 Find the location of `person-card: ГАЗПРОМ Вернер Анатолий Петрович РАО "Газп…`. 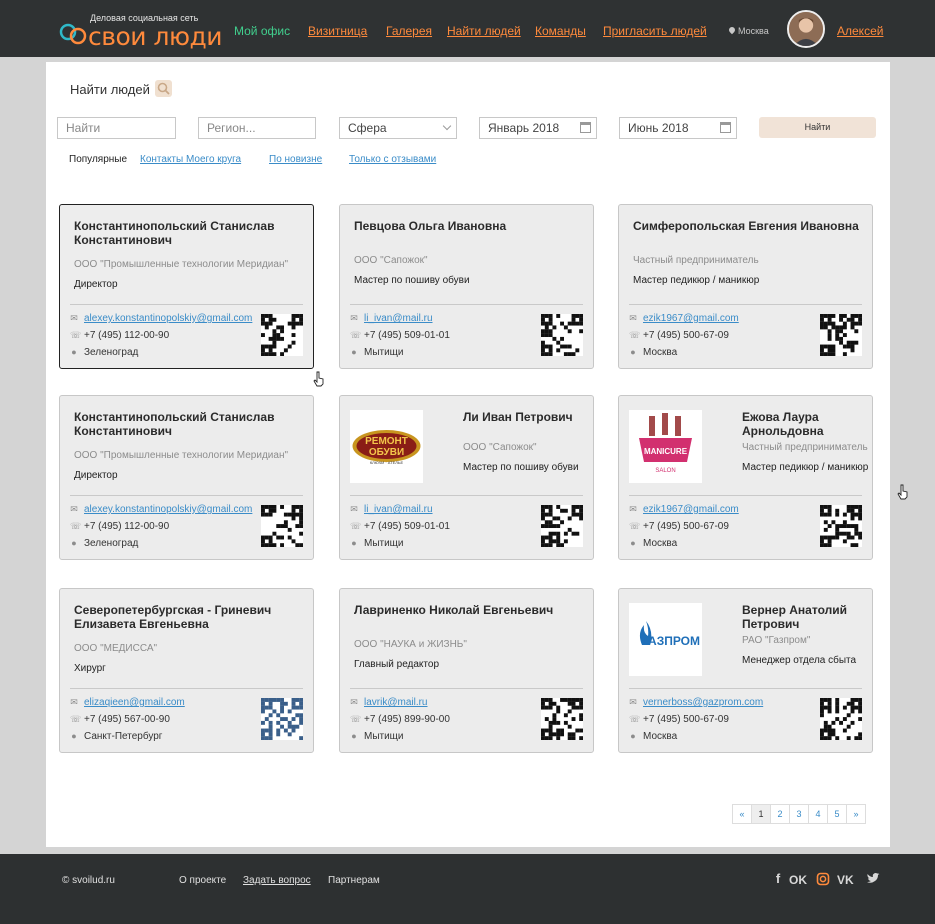

person-card: ГАЗПРОМ Вернер Анатолий Петрович РАО "Газп… is located at coordinates (745, 670).